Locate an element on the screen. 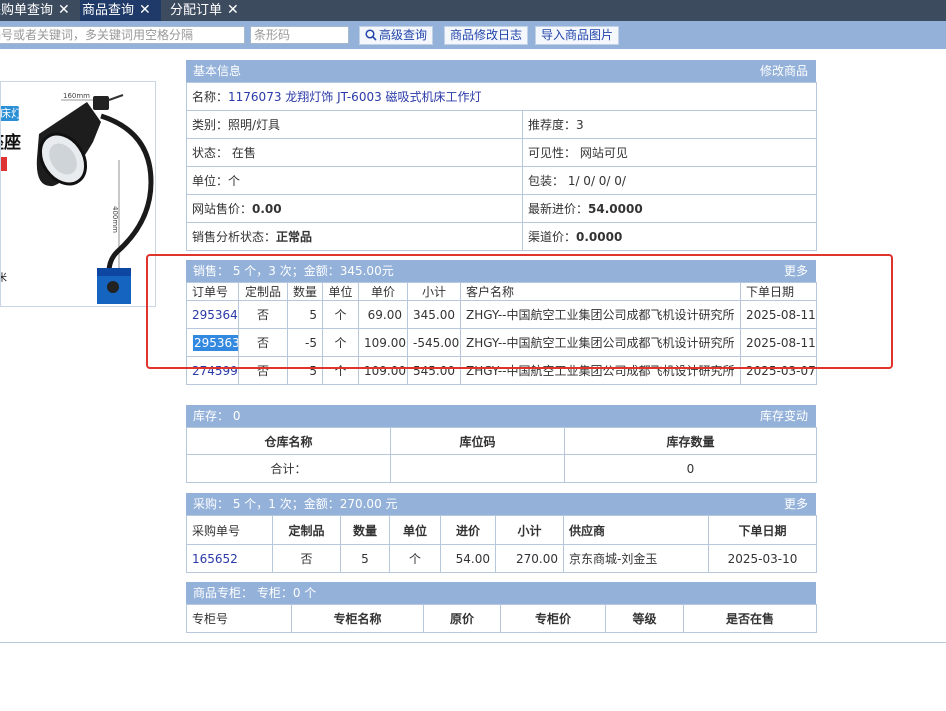 The image size is (946, 711). col-header: 单位 is located at coordinates (415, 530).